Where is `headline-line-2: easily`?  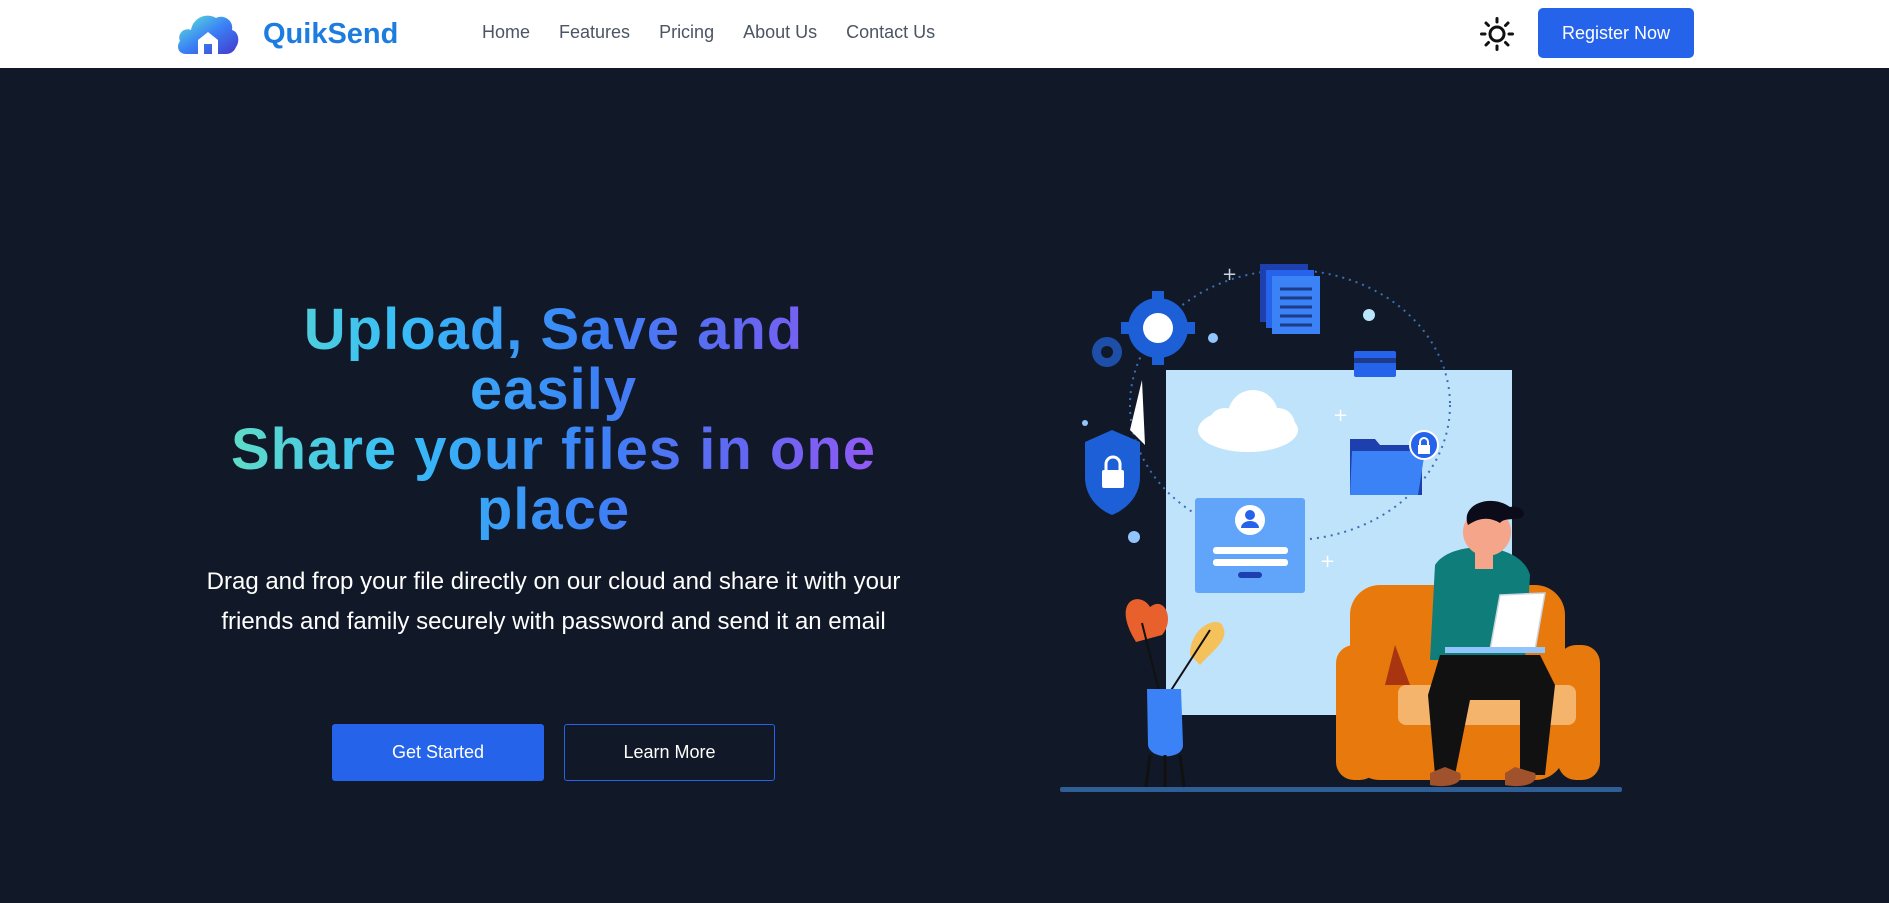 headline-line-2: easily is located at coordinates (553, 389).